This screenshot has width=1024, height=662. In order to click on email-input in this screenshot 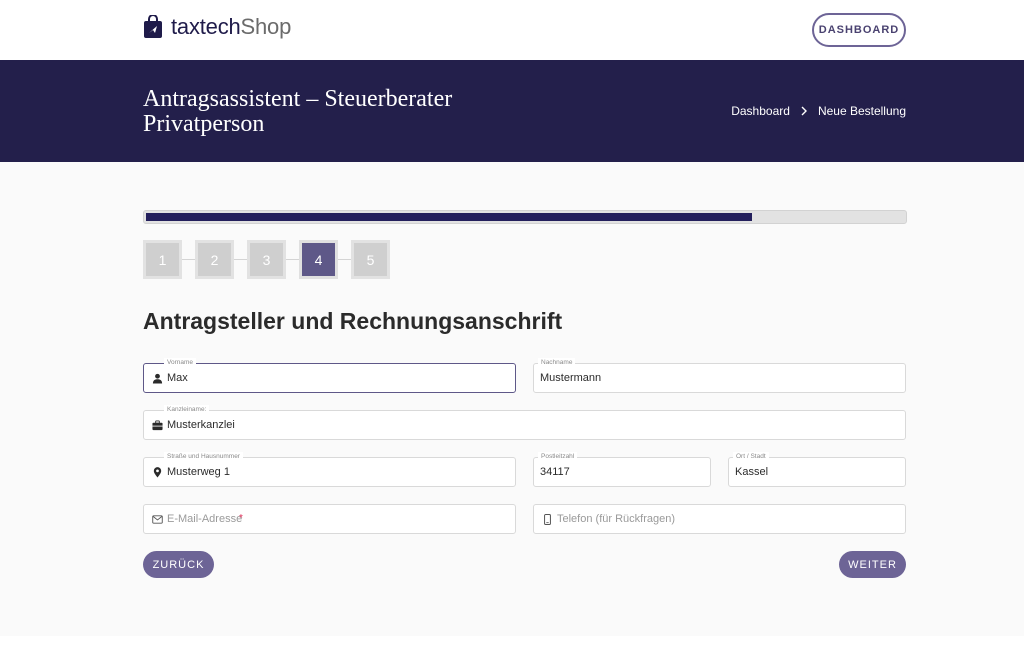, I will do `click(338, 519)`.